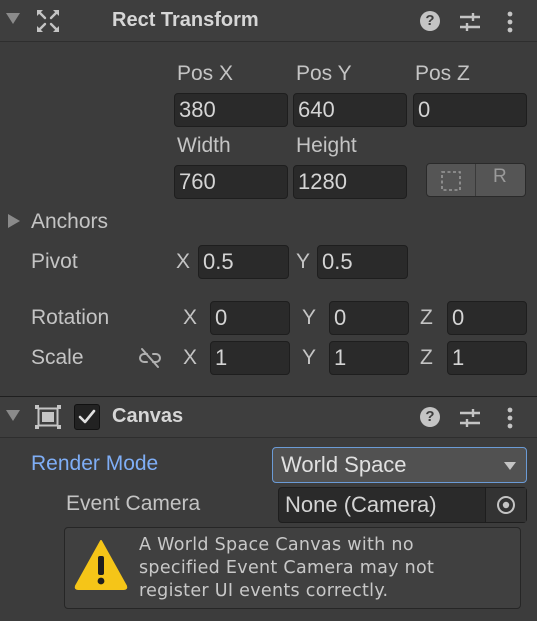  What do you see at coordinates (204, 145) in the screenshot?
I see `width-label: Width` at bounding box center [204, 145].